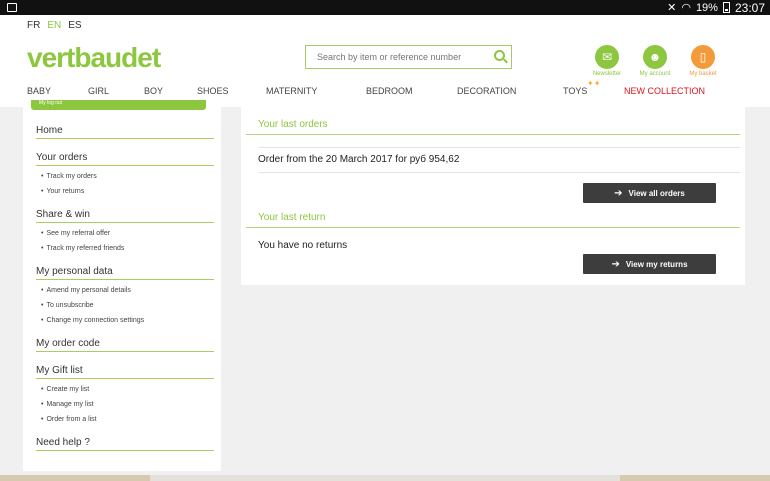  I want to click on view-all-orders-button: ➔ View all orders, so click(649, 193).